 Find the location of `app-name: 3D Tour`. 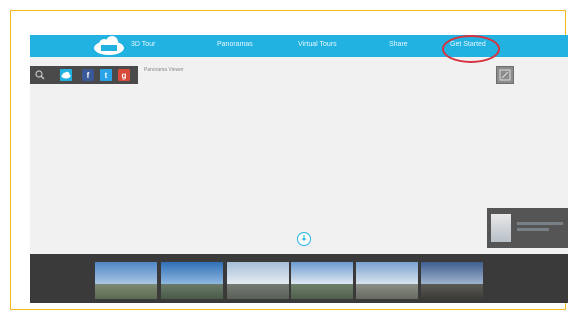

app-name: 3D Tour is located at coordinates (143, 44).